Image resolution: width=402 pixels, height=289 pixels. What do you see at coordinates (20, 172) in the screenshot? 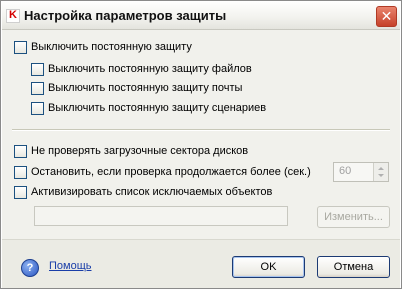
I see `stop-if-longer-checkbox` at bounding box center [20, 172].